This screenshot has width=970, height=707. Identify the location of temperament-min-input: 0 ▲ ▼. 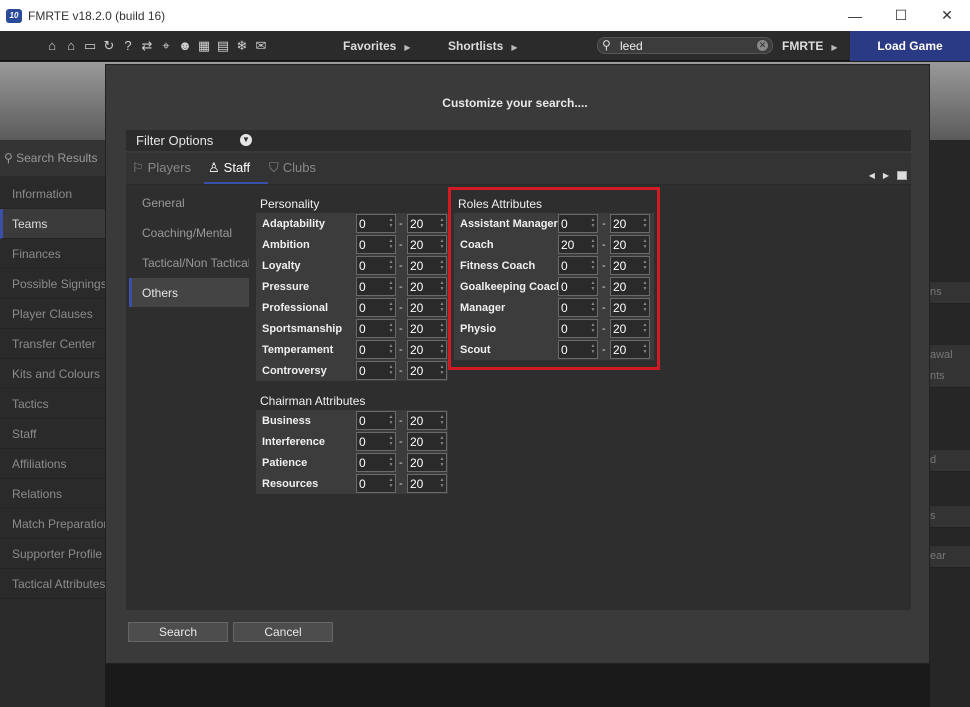
(376, 349).